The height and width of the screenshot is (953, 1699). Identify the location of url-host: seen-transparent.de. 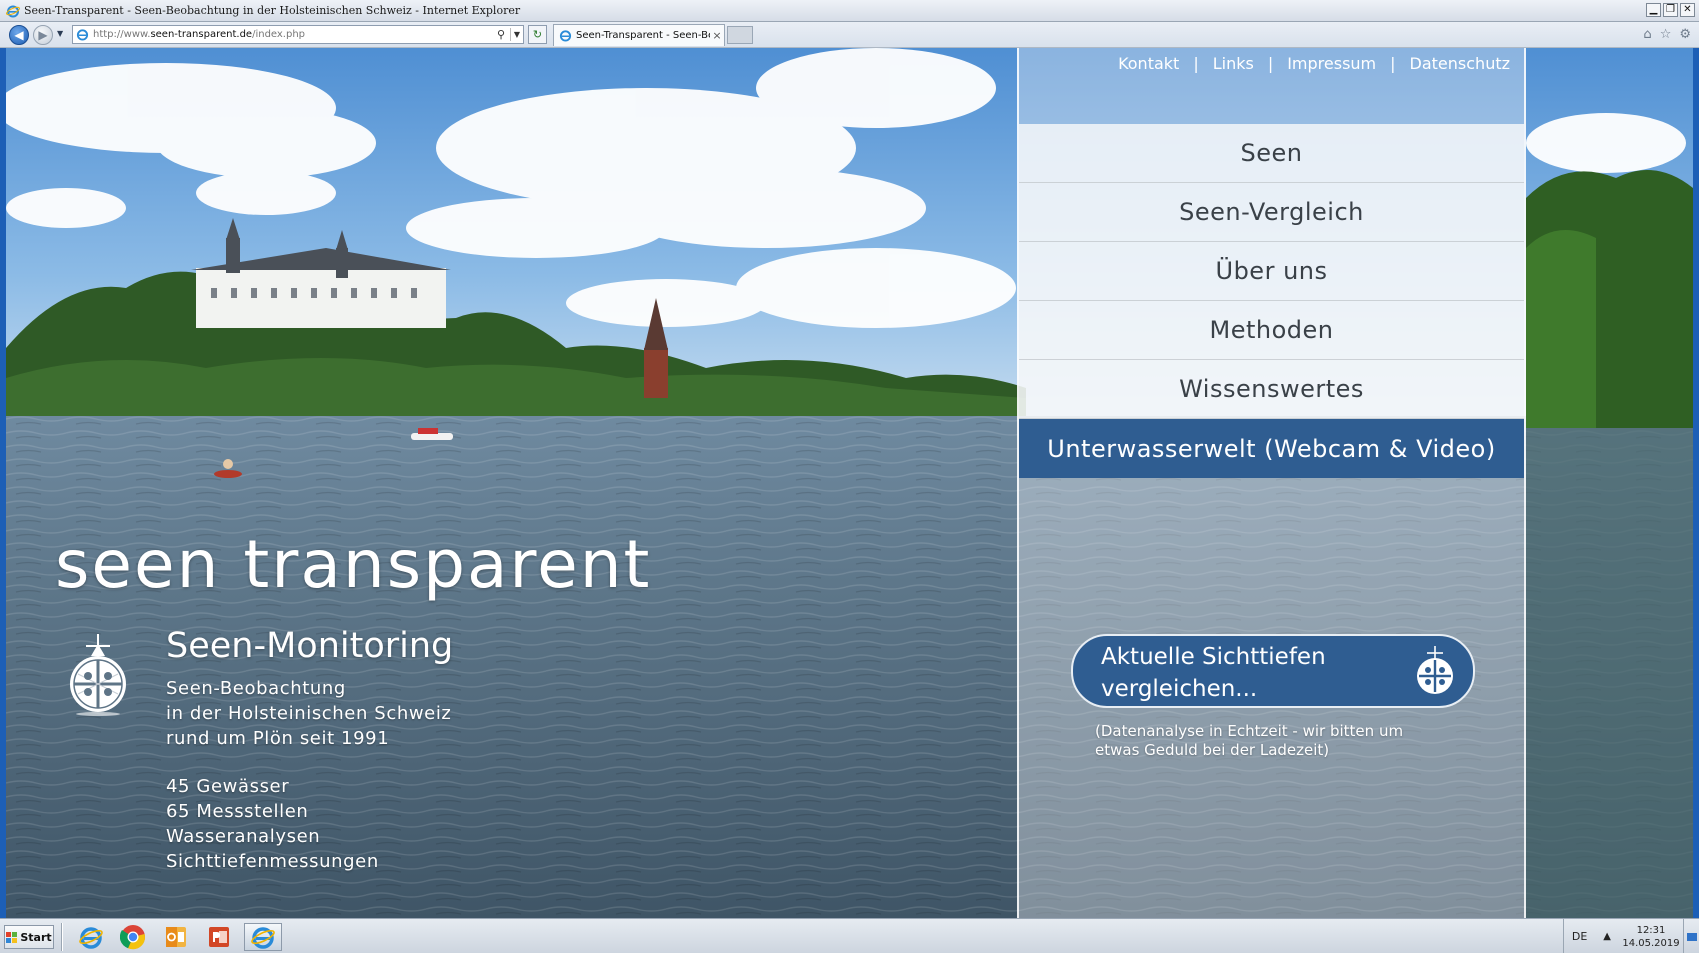
(201, 34).